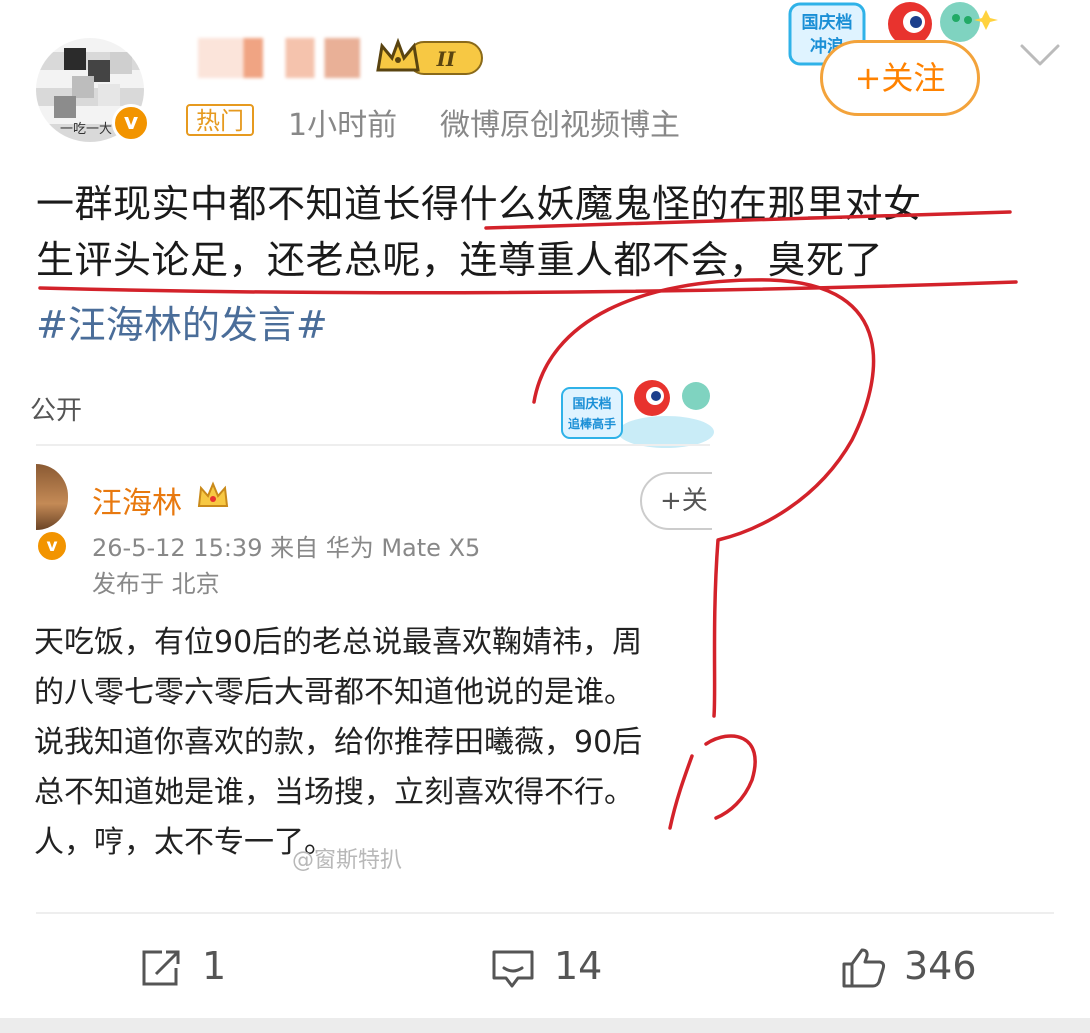 This screenshot has width=1090, height=1033. What do you see at coordinates (220, 120) in the screenshot?
I see `hot-tag: 热门` at bounding box center [220, 120].